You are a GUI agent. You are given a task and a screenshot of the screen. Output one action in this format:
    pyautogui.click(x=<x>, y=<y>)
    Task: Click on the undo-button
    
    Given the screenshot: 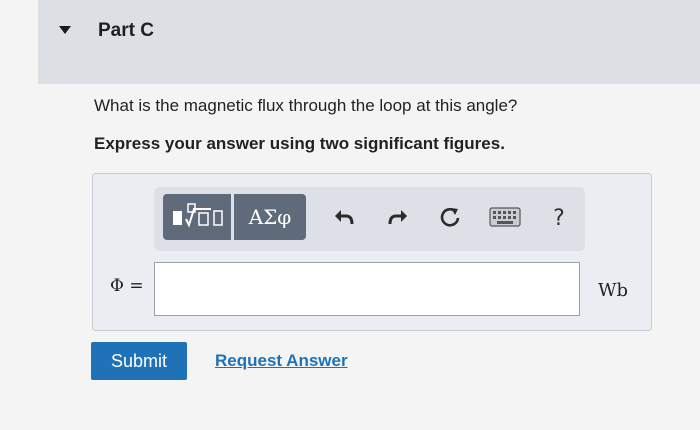 What is the action you would take?
    pyautogui.click(x=344, y=217)
    